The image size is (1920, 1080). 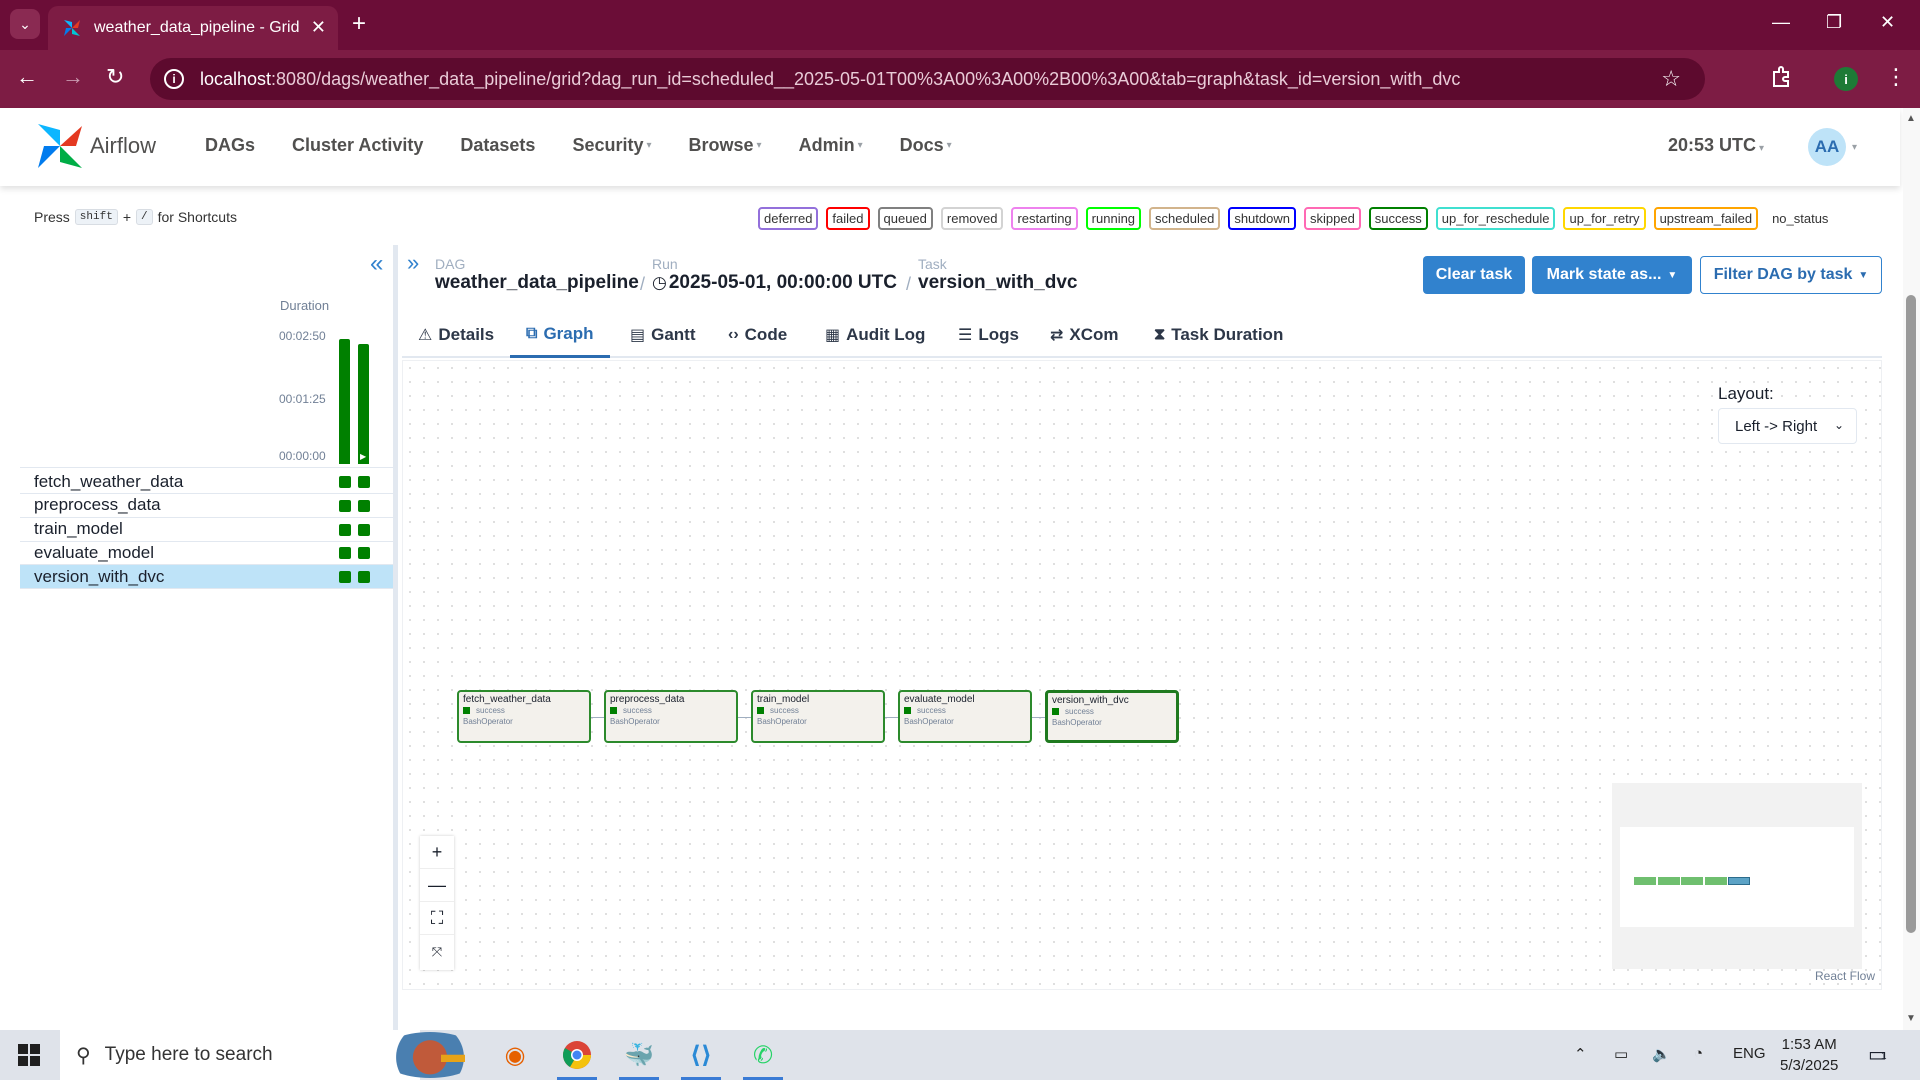 I want to click on breadcrumb-task: Task version_with_dvc, so click(x=997, y=275).